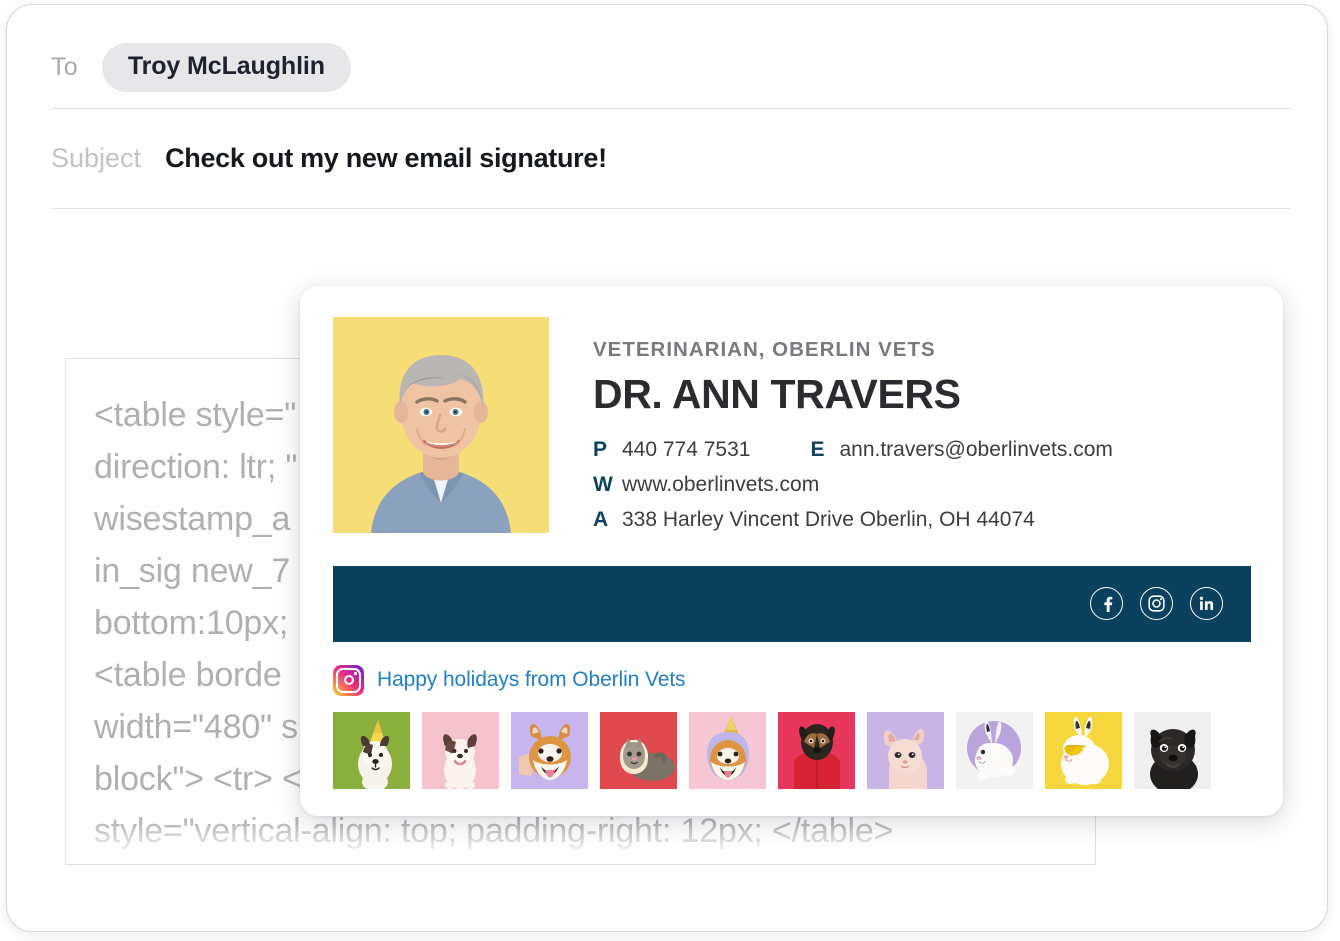 This screenshot has height=941, width=1340. Describe the element at coordinates (686, 450) in the screenshot. I see `phone-value: 440 774 7531` at that location.